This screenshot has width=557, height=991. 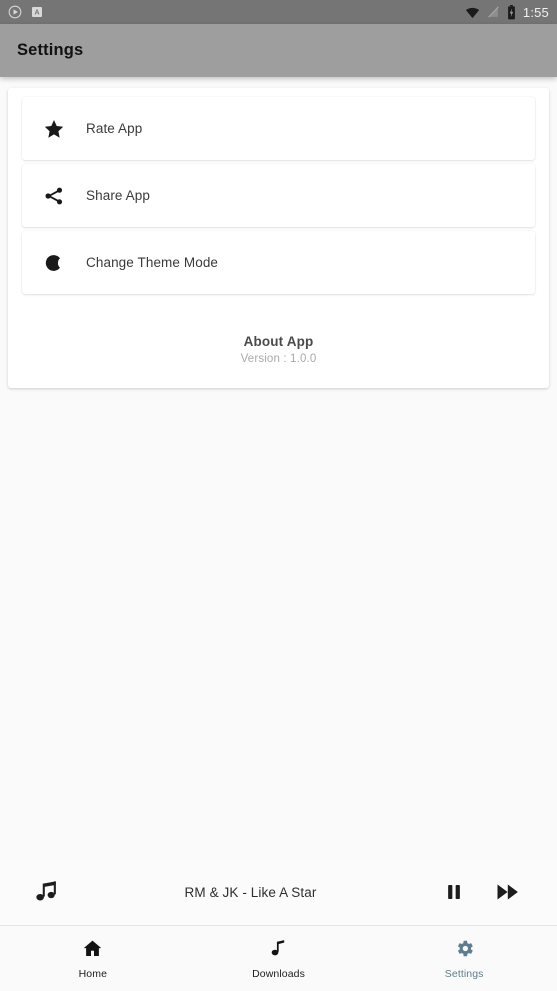 What do you see at coordinates (54, 196) in the screenshot?
I see `share-icon` at bounding box center [54, 196].